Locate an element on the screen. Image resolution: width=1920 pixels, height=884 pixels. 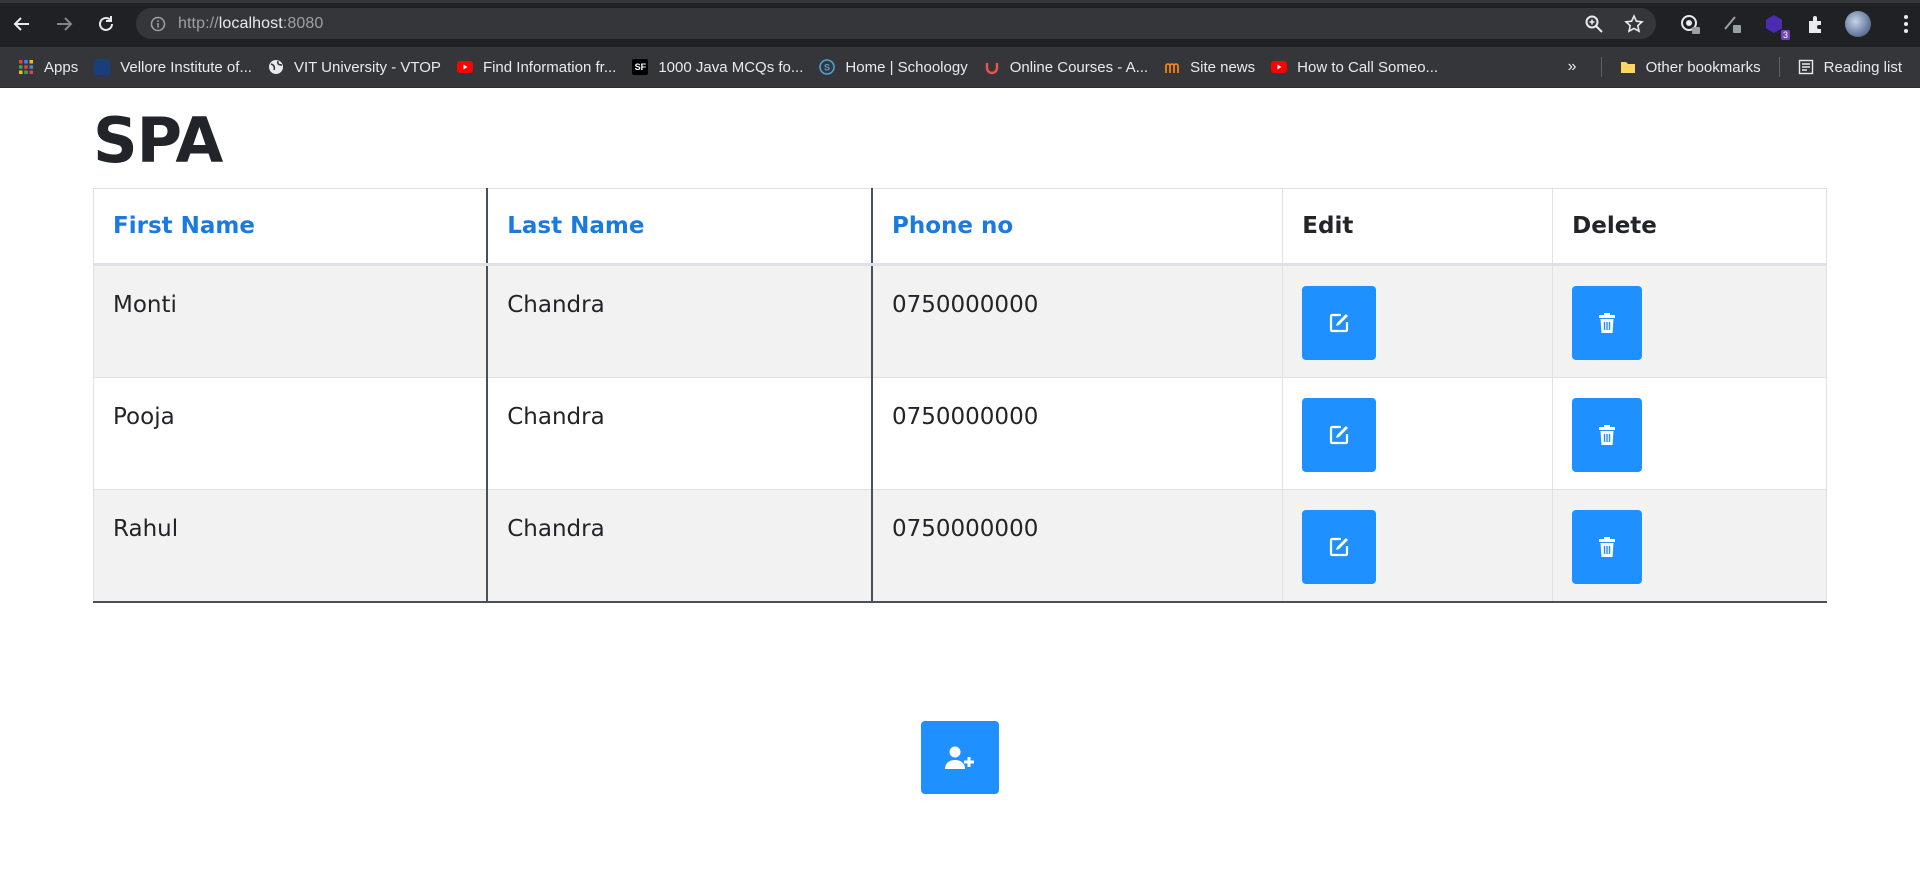
first-name-cell: Monti is located at coordinates (290, 321).